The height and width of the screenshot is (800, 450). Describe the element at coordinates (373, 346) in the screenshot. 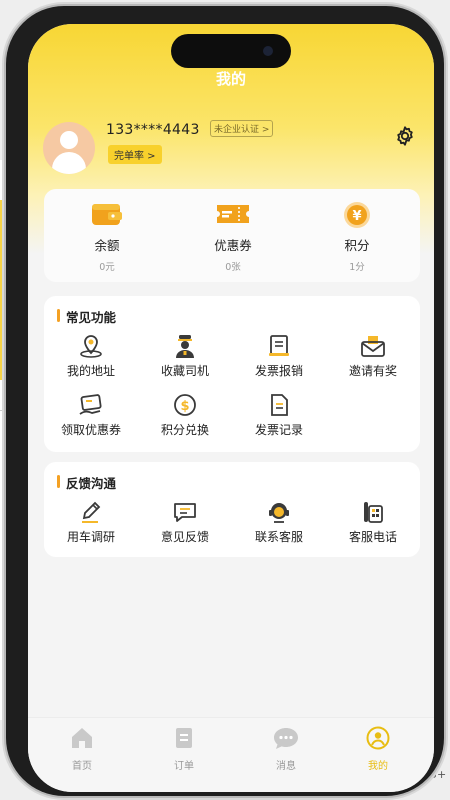

I see `invite-envelope-icon` at that location.